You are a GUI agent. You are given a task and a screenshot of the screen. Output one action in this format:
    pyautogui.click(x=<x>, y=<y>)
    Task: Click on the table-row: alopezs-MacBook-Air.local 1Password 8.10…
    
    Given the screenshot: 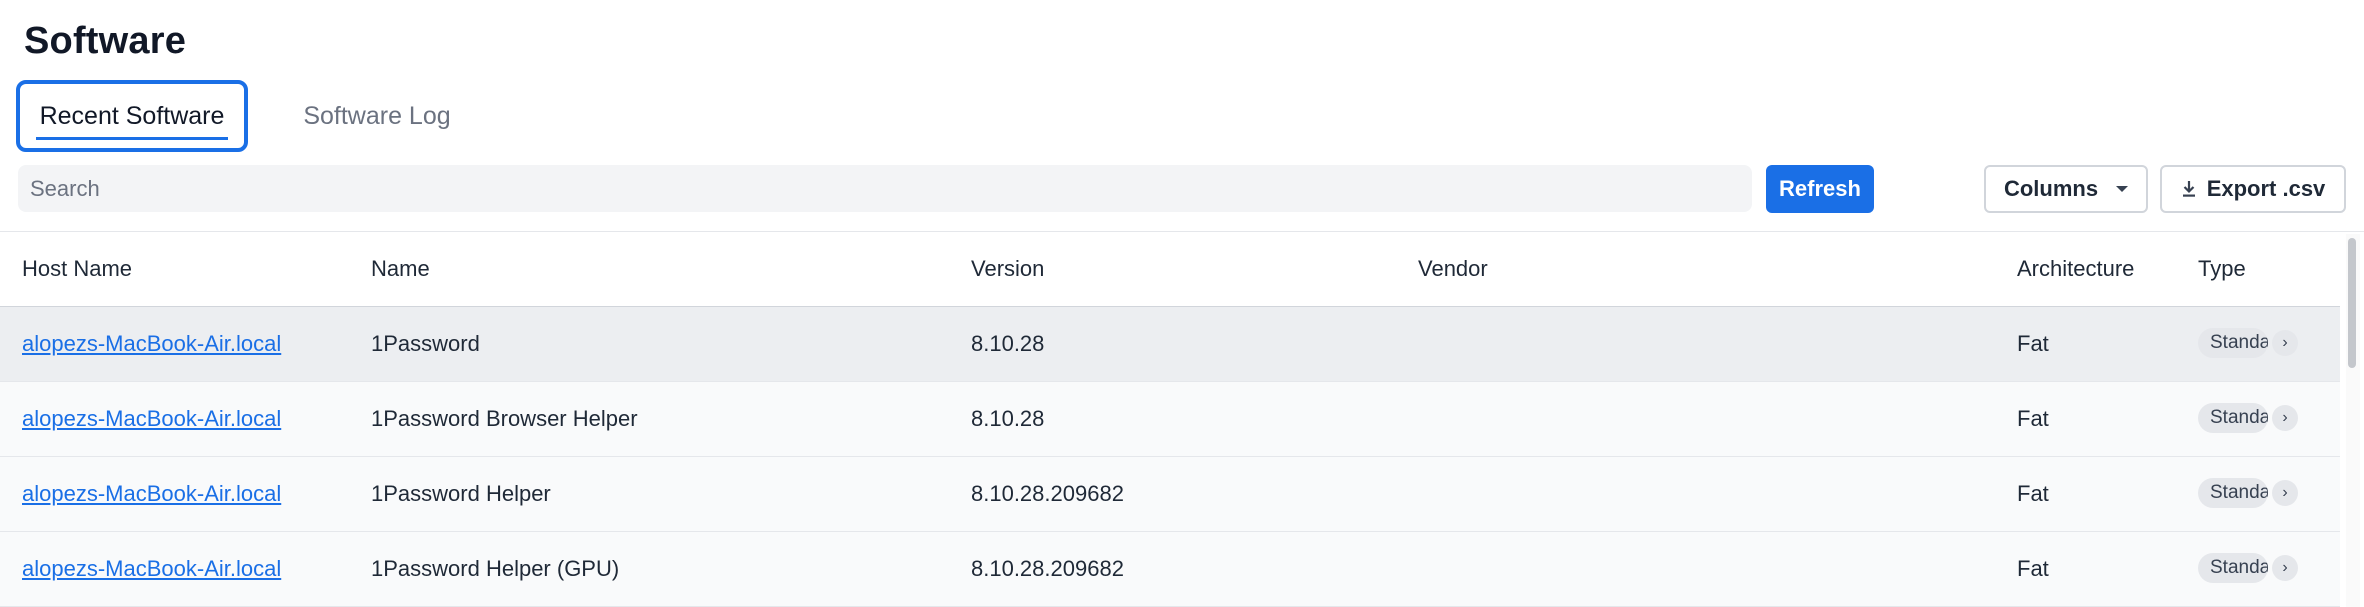 What is the action you would take?
    pyautogui.click(x=1170, y=344)
    